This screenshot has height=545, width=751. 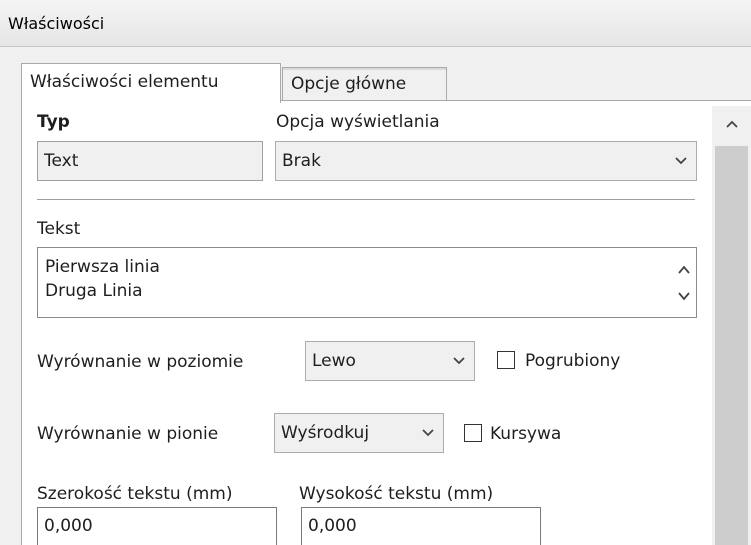 What do you see at coordinates (358, 122) in the screenshot?
I see `display-option-label: Opcja wyświetlania` at bounding box center [358, 122].